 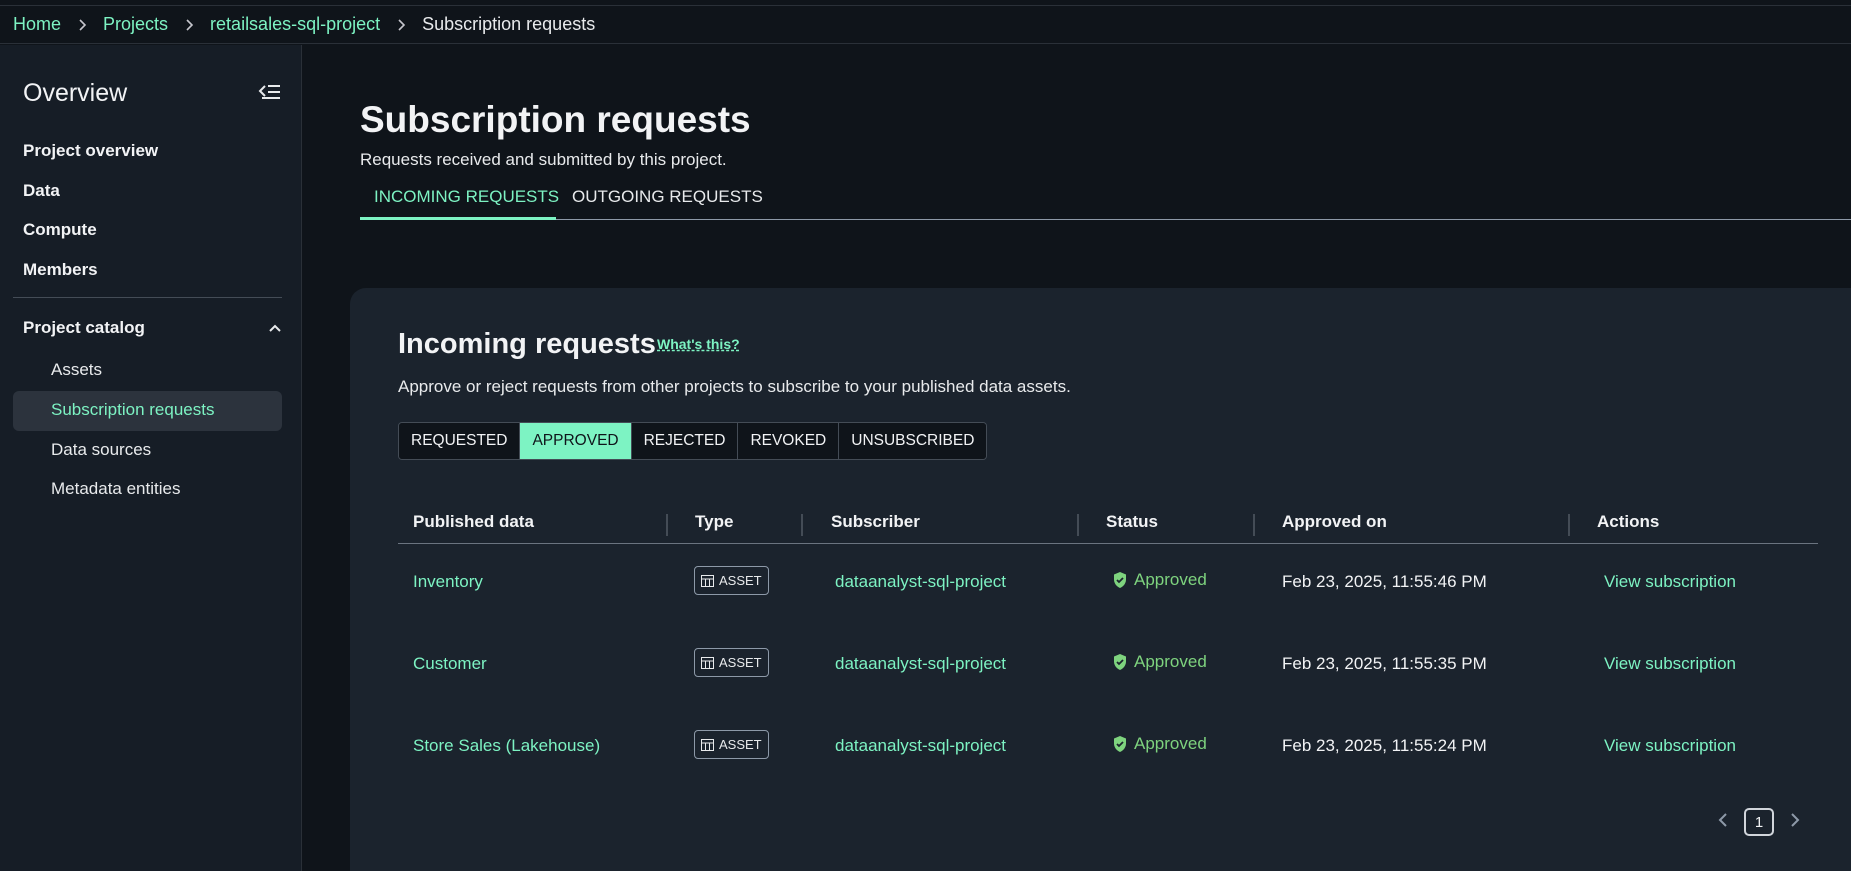 I want to click on tab-incoming-requests: INCOMING REQUESTS, so click(x=466, y=197).